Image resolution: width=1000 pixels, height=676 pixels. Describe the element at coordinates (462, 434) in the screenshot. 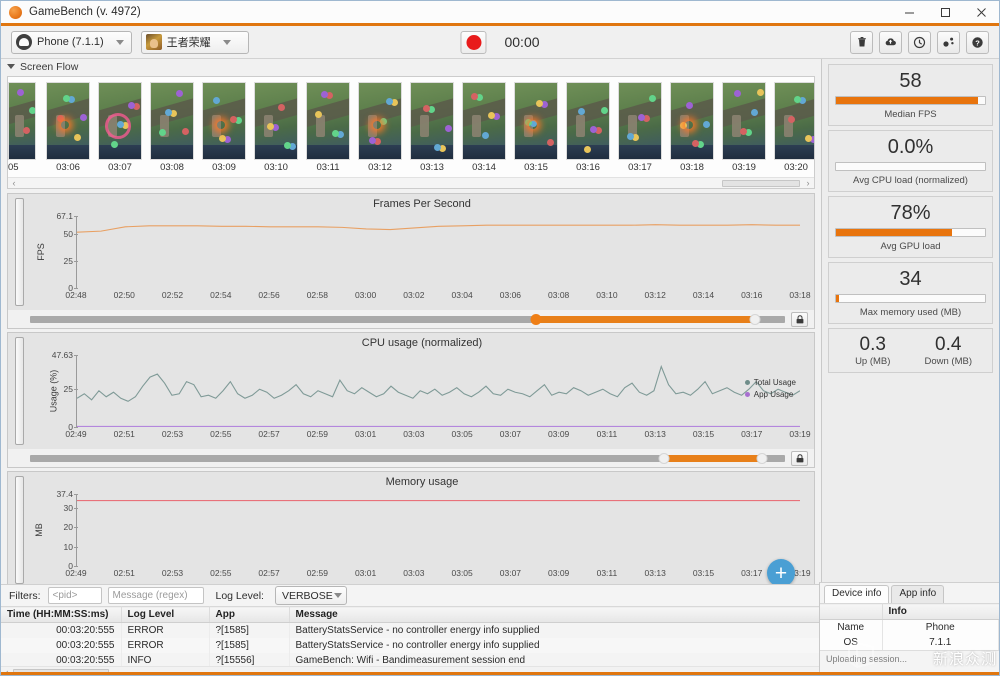

I see `x-tick-label: 03:05` at that location.